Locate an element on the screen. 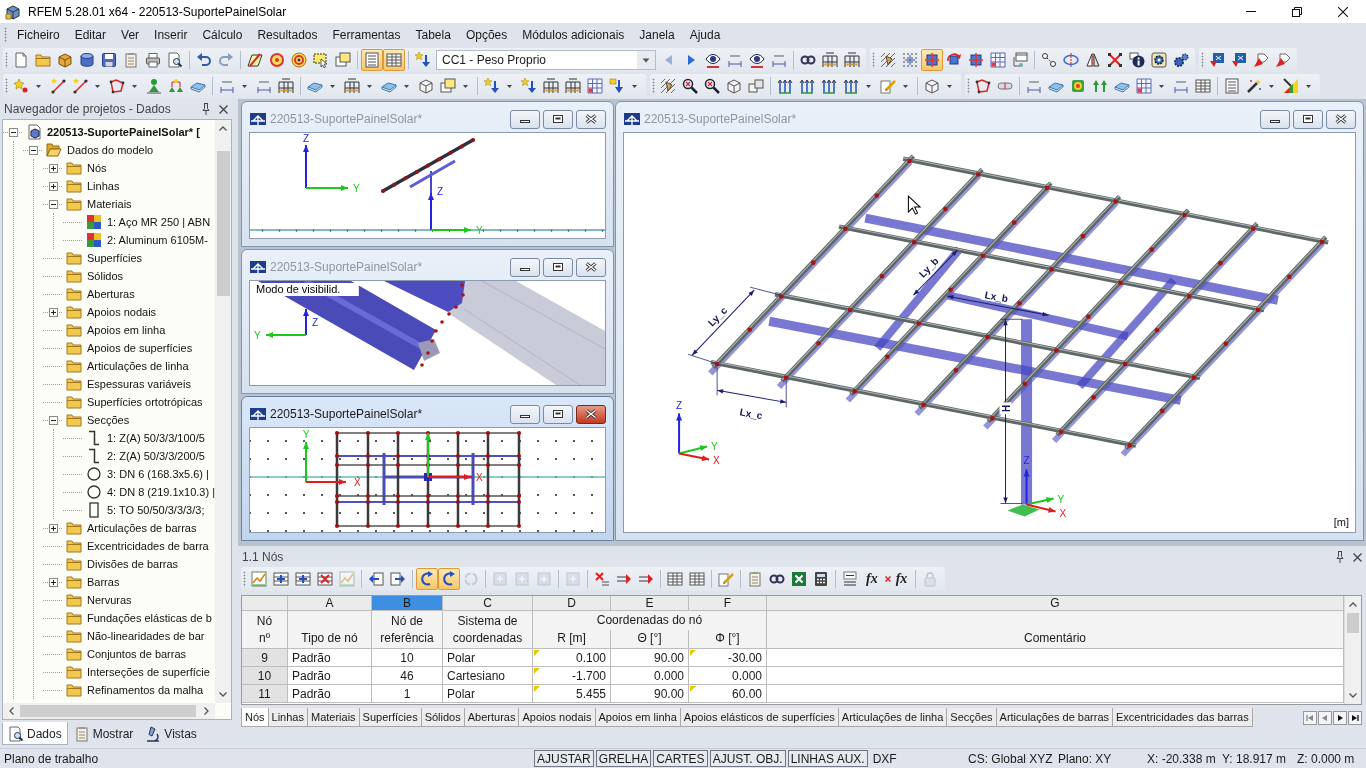 The height and width of the screenshot is (768, 1366). toolbar-grip is located at coordinates (968, 86).